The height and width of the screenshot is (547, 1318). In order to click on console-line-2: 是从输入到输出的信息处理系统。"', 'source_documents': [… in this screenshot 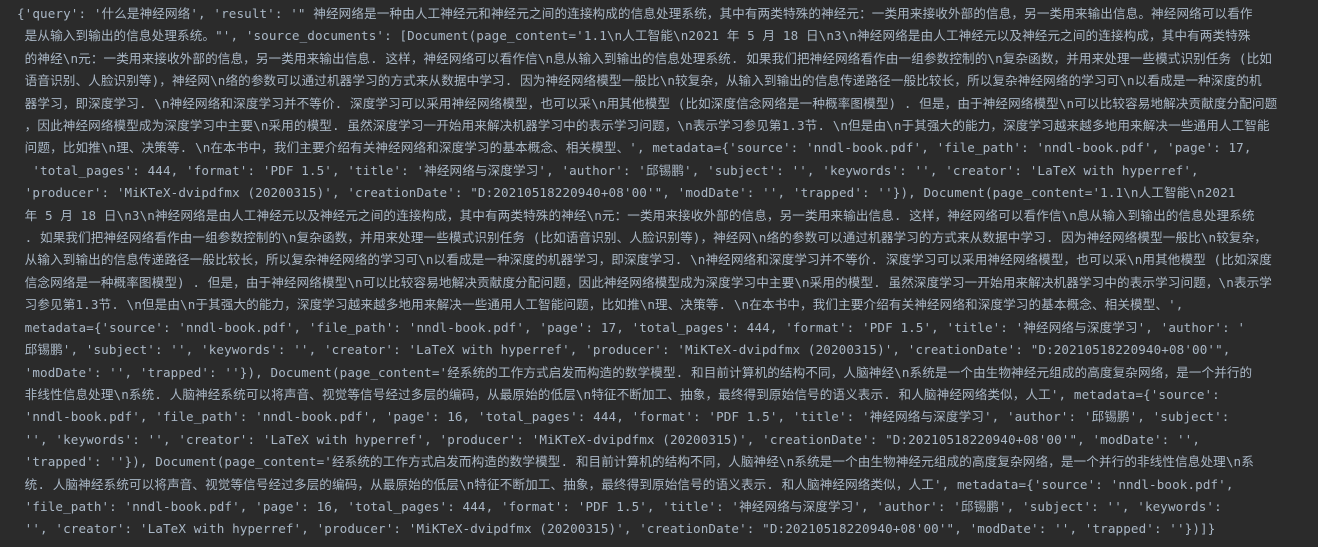, I will do `click(634, 36)`.